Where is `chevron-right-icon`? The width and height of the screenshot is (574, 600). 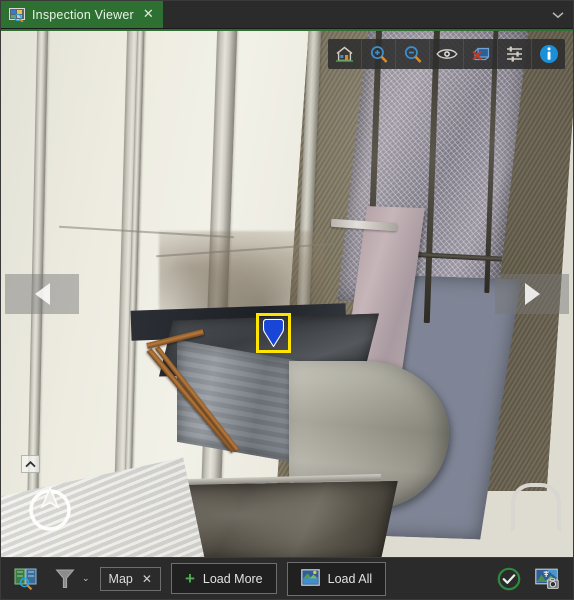 chevron-right-icon is located at coordinates (532, 294).